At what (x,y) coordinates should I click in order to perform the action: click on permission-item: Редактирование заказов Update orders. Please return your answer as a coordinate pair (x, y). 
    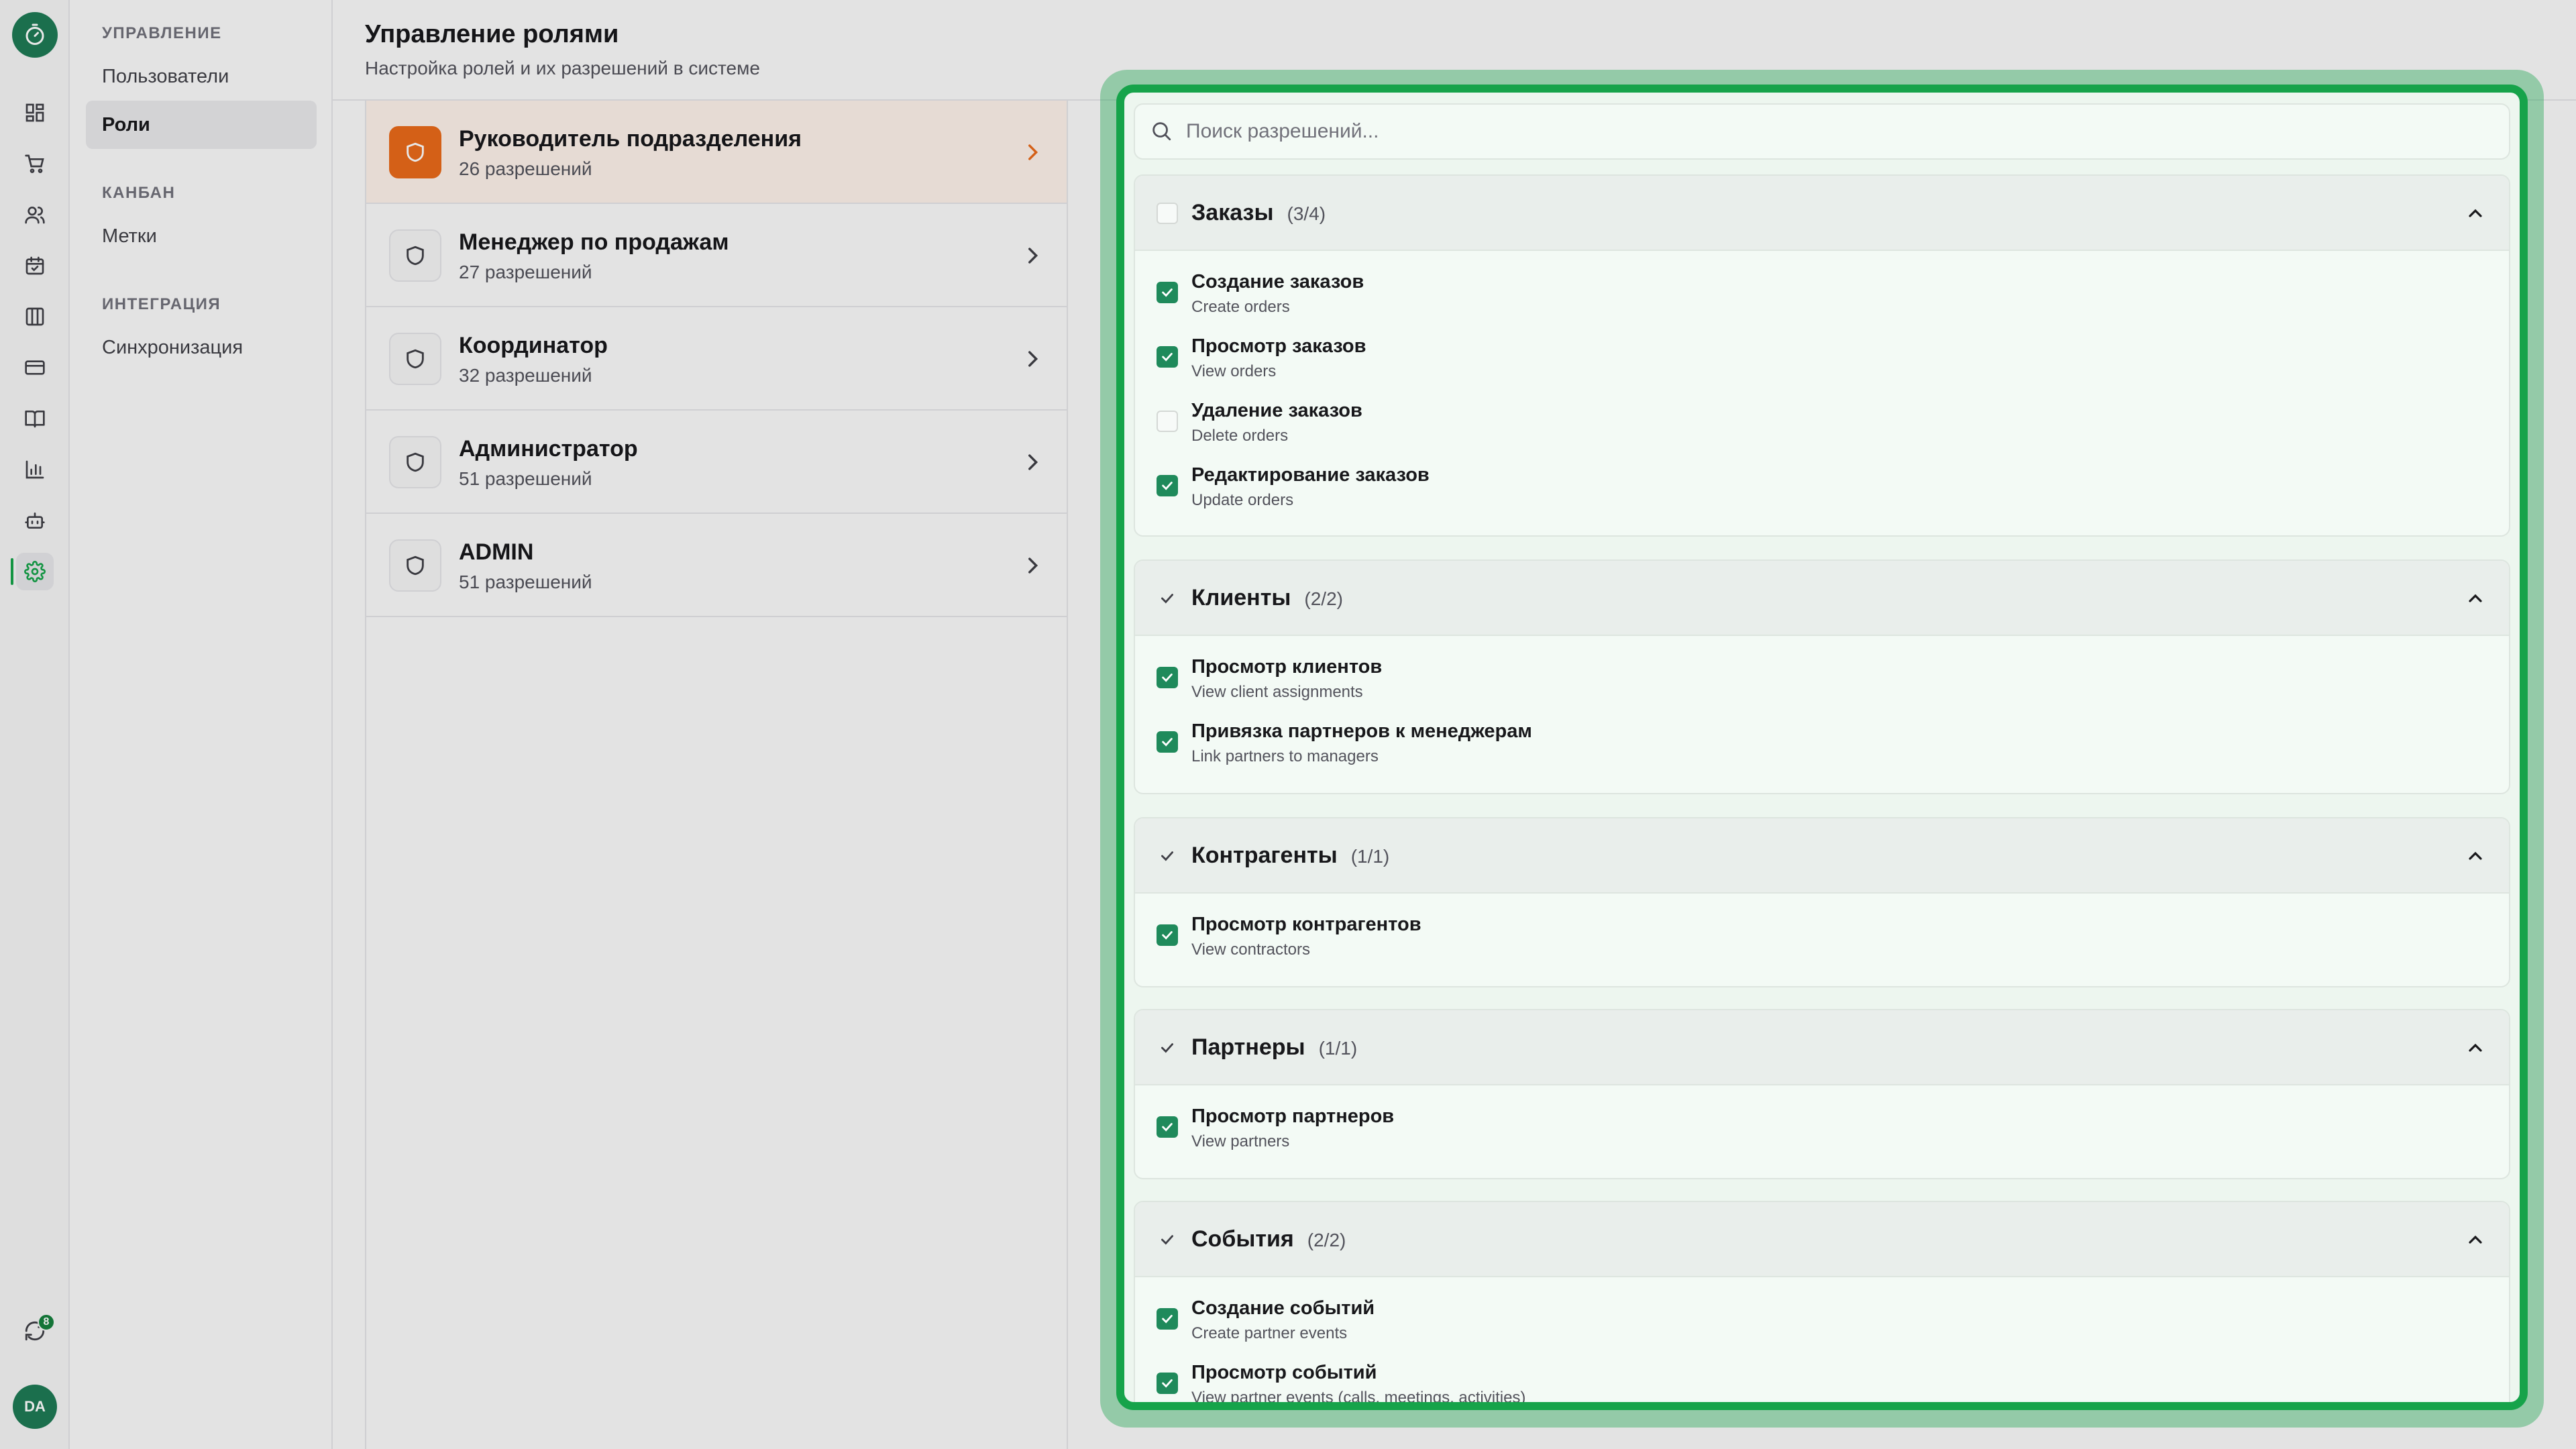
    Looking at the image, I should click on (1822, 488).